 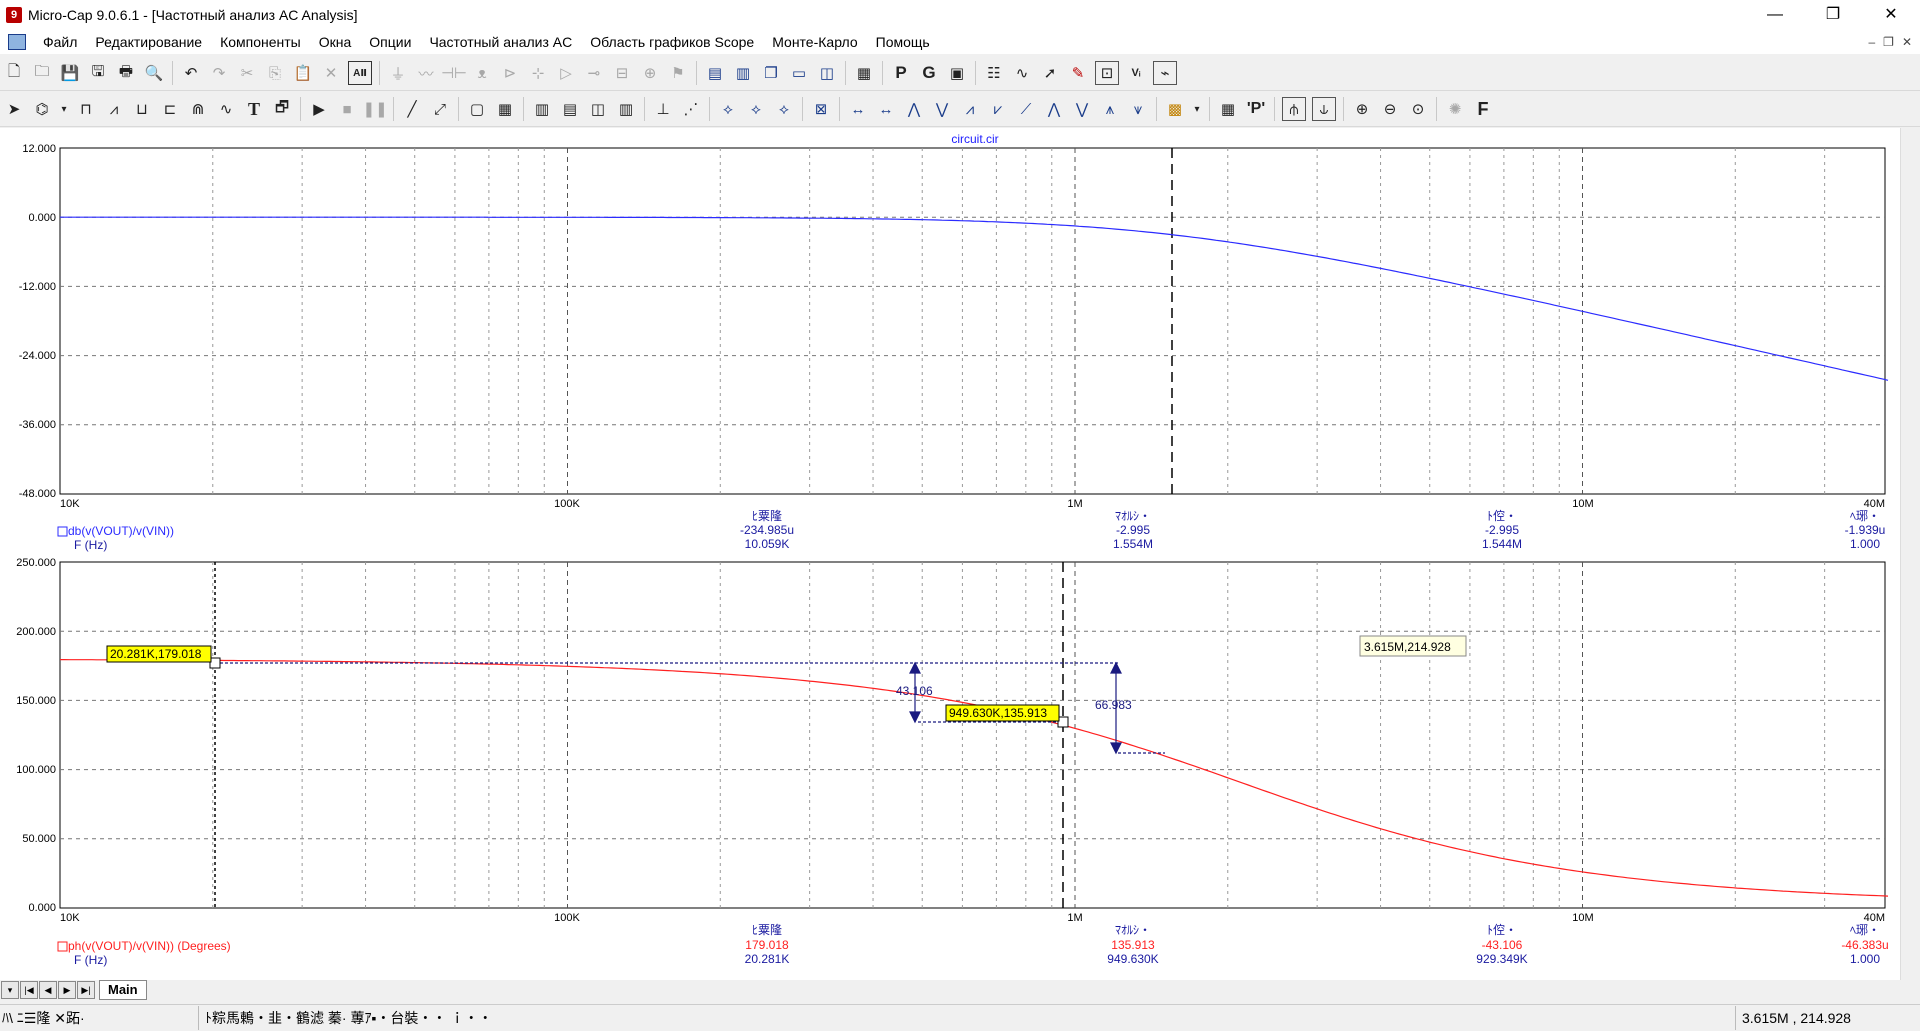 I want to click on low-icon: ⩗, so click(x=998, y=109).